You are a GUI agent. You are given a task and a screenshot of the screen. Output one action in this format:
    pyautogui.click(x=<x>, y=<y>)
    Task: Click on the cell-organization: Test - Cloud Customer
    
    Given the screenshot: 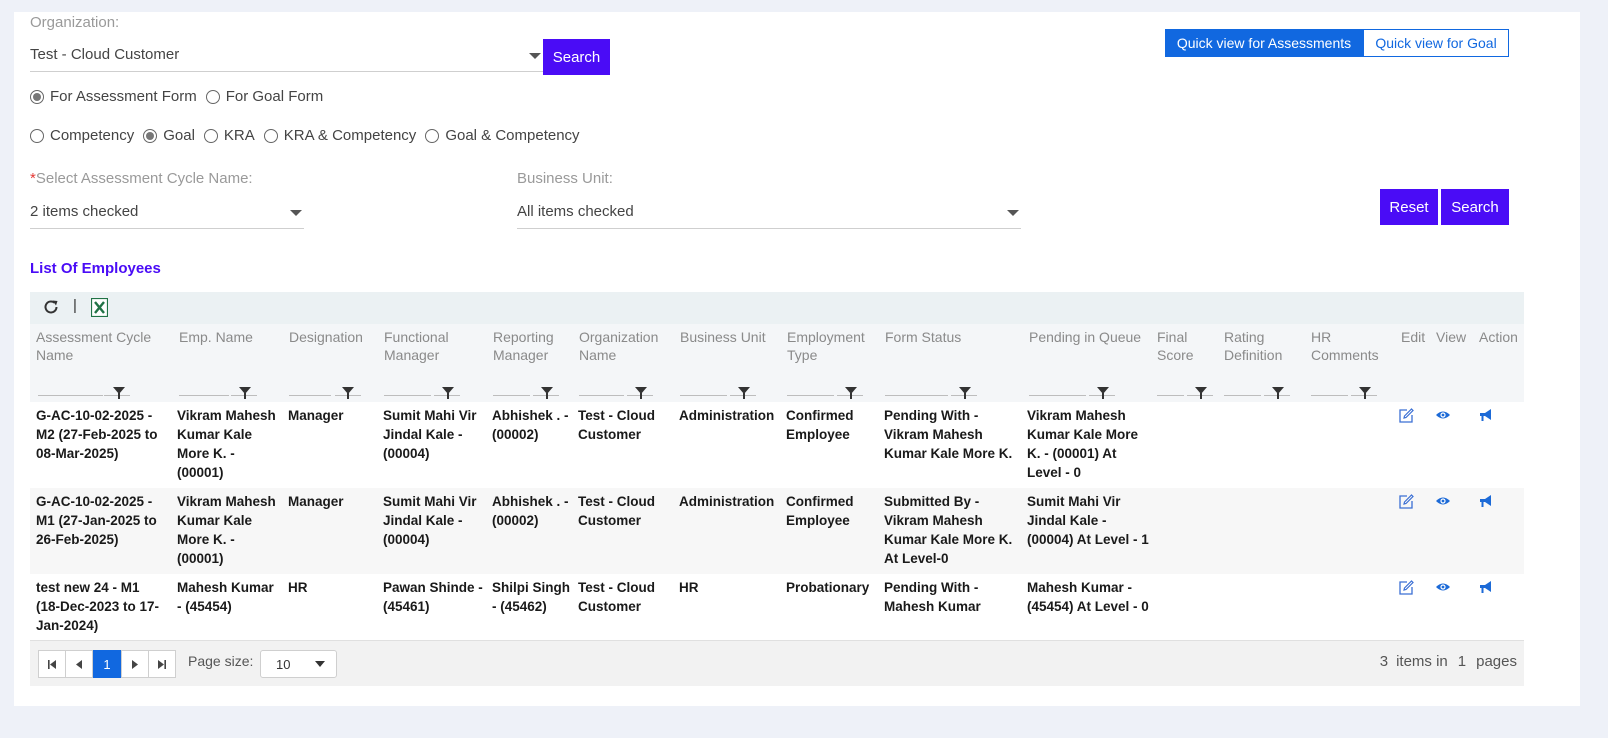 What is the action you would take?
    pyautogui.click(x=616, y=597)
    